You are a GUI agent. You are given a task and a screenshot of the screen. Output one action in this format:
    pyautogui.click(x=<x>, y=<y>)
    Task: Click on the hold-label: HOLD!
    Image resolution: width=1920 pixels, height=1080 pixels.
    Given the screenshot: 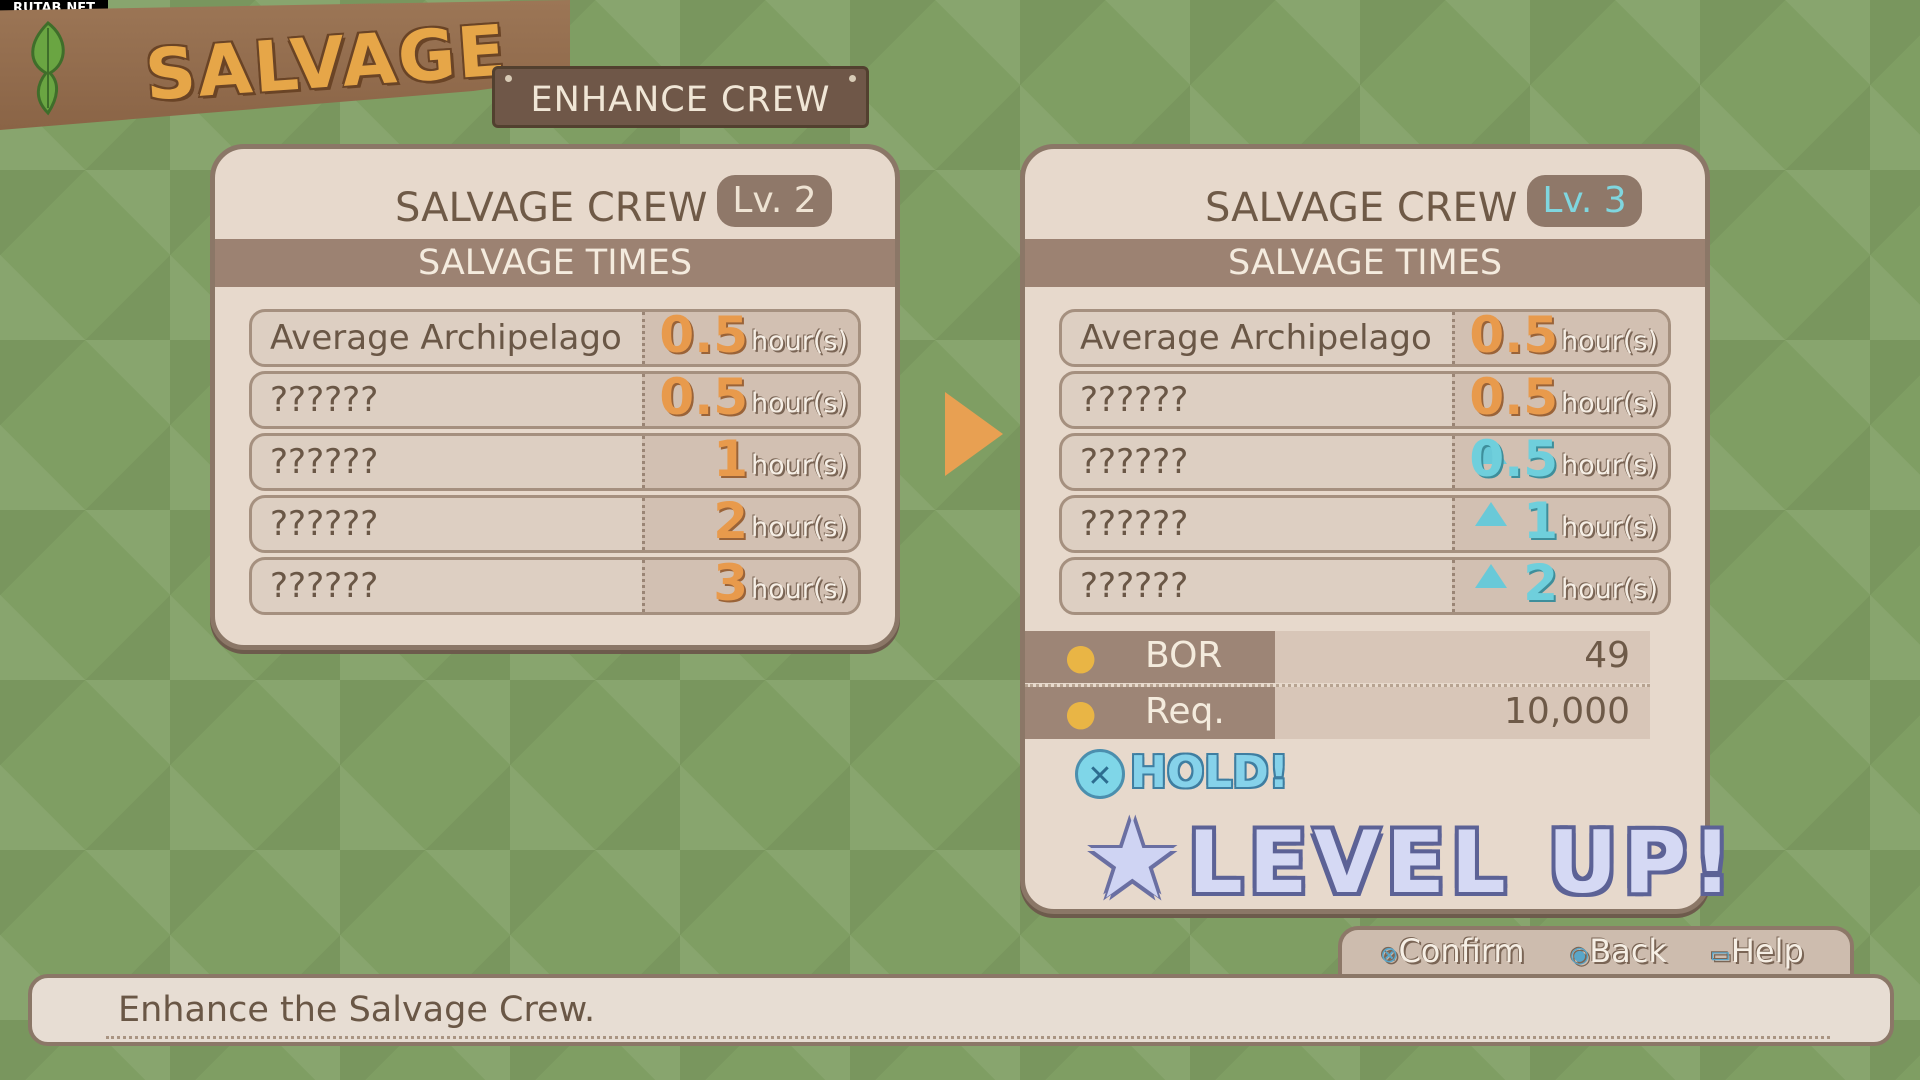 What is the action you would take?
    pyautogui.click(x=1209, y=772)
    